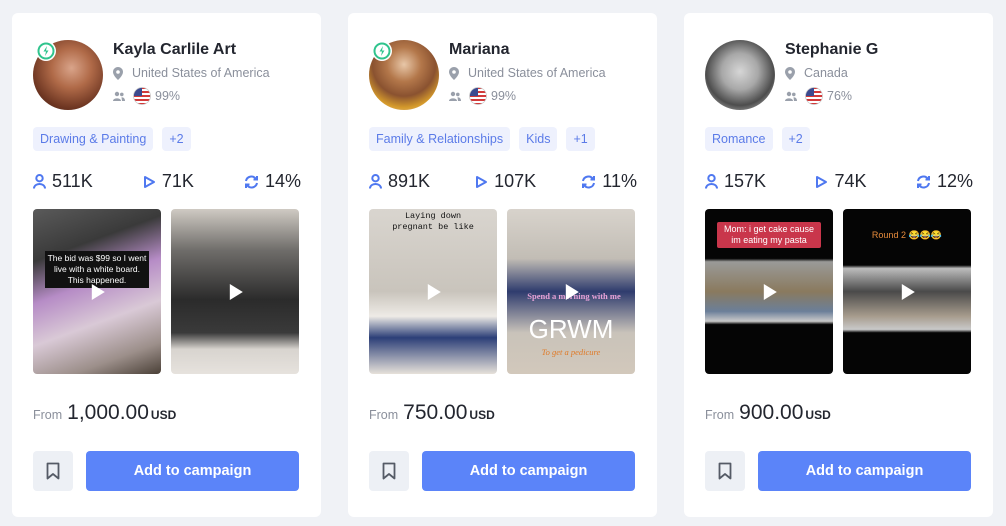 The image size is (1006, 526). What do you see at coordinates (433, 221) in the screenshot?
I see `video-caption: Laying down pregnant be like` at bounding box center [433, 221].